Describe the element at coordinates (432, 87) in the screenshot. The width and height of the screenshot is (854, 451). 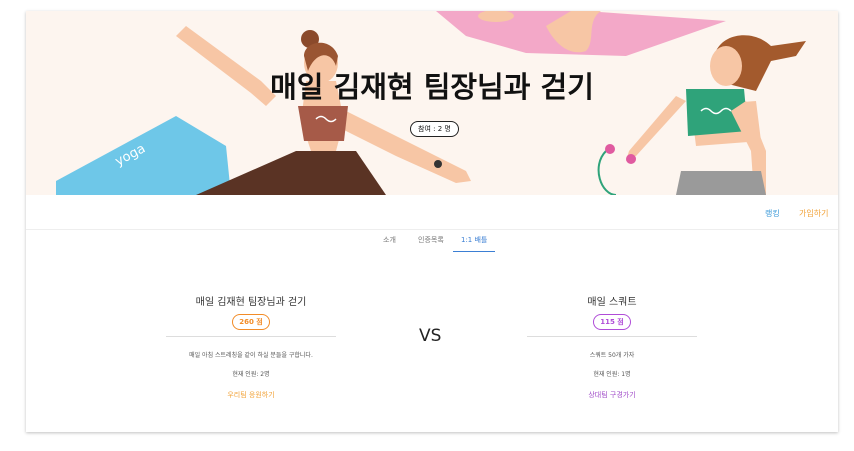
I see `challenge-title: 매일 김재현 팀장님과 걷기` at that location.